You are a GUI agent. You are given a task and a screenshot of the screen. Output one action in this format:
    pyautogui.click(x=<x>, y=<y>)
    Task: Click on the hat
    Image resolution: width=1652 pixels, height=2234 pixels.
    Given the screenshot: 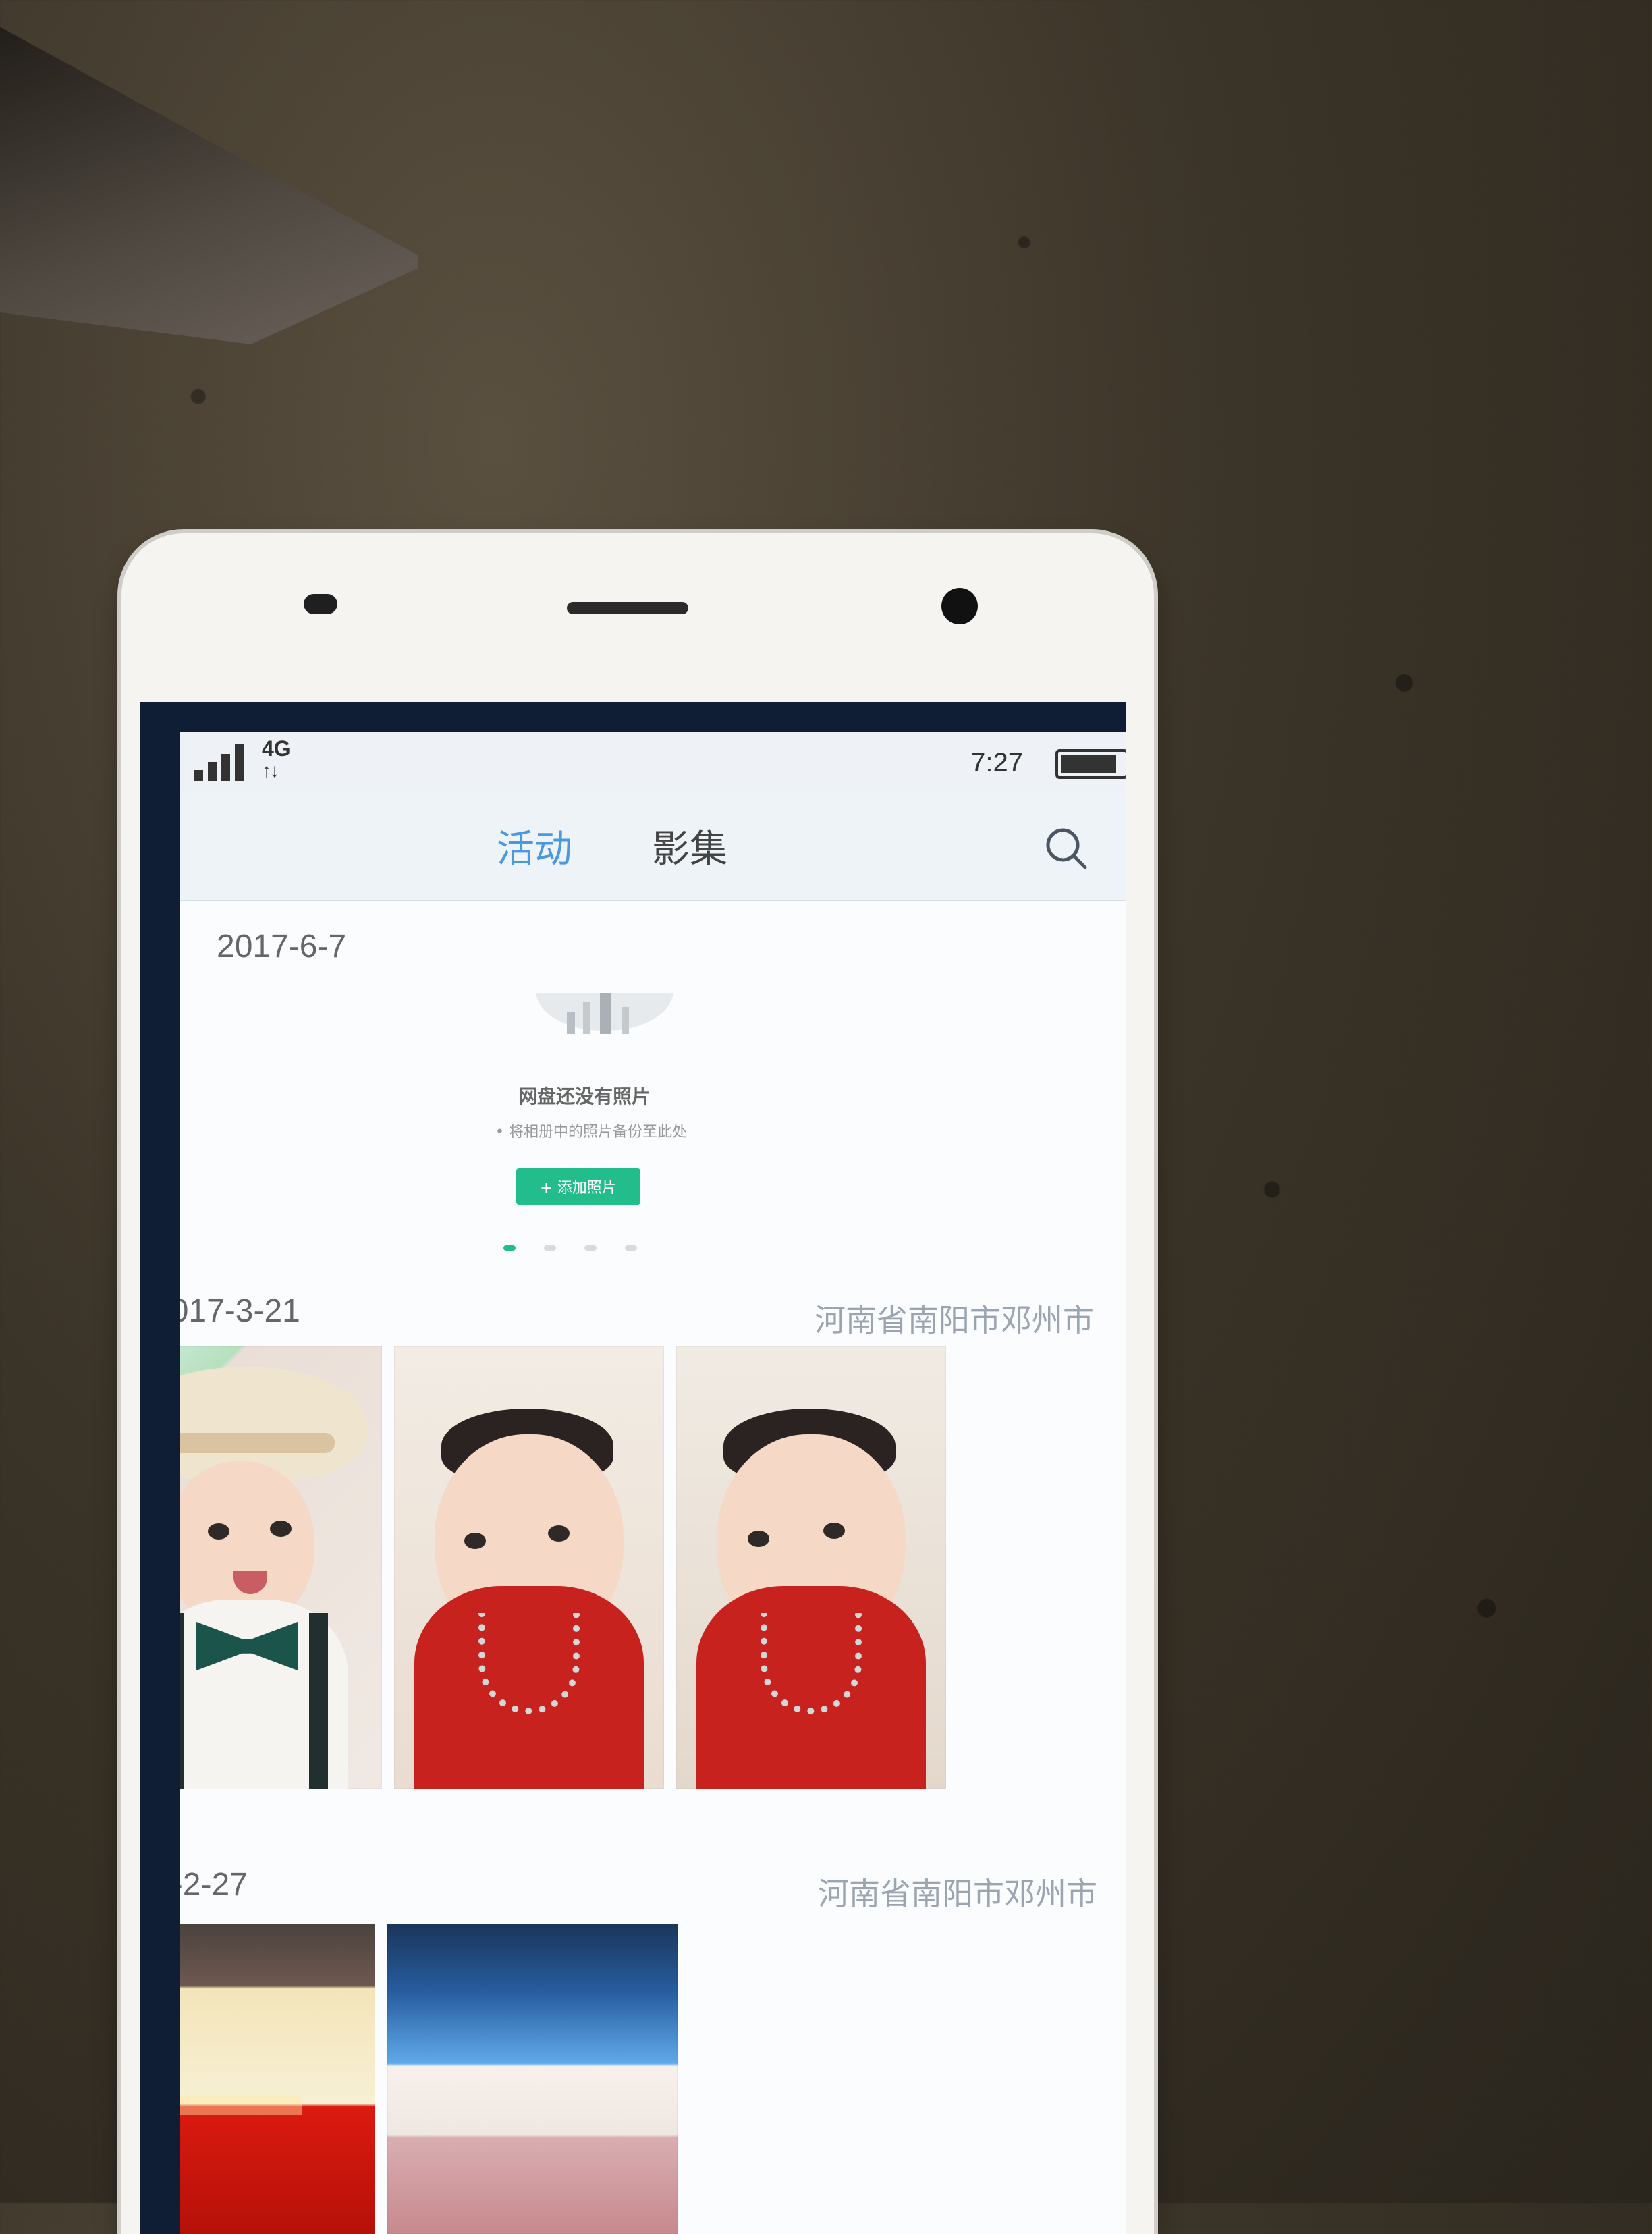 What is the action you would take?
    pyautogui.click(x=273, y=1424)
    